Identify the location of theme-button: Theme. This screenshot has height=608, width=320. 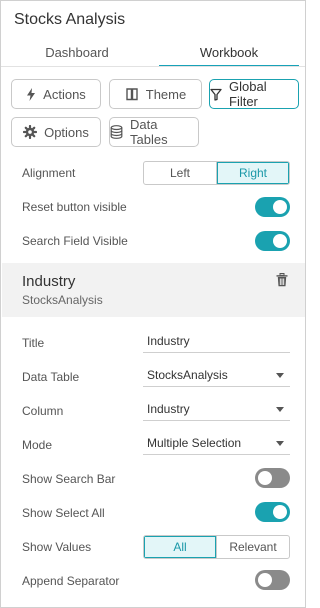
(155, 94).